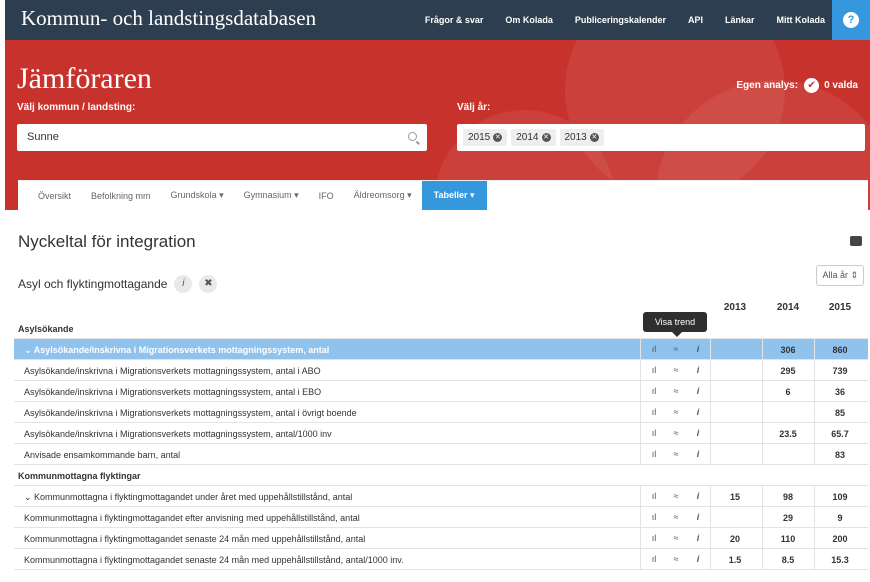 The image size is (870, 582). Describe the element at coordinates (856, 241) in the screenshot. I see `print-icon` at that location.